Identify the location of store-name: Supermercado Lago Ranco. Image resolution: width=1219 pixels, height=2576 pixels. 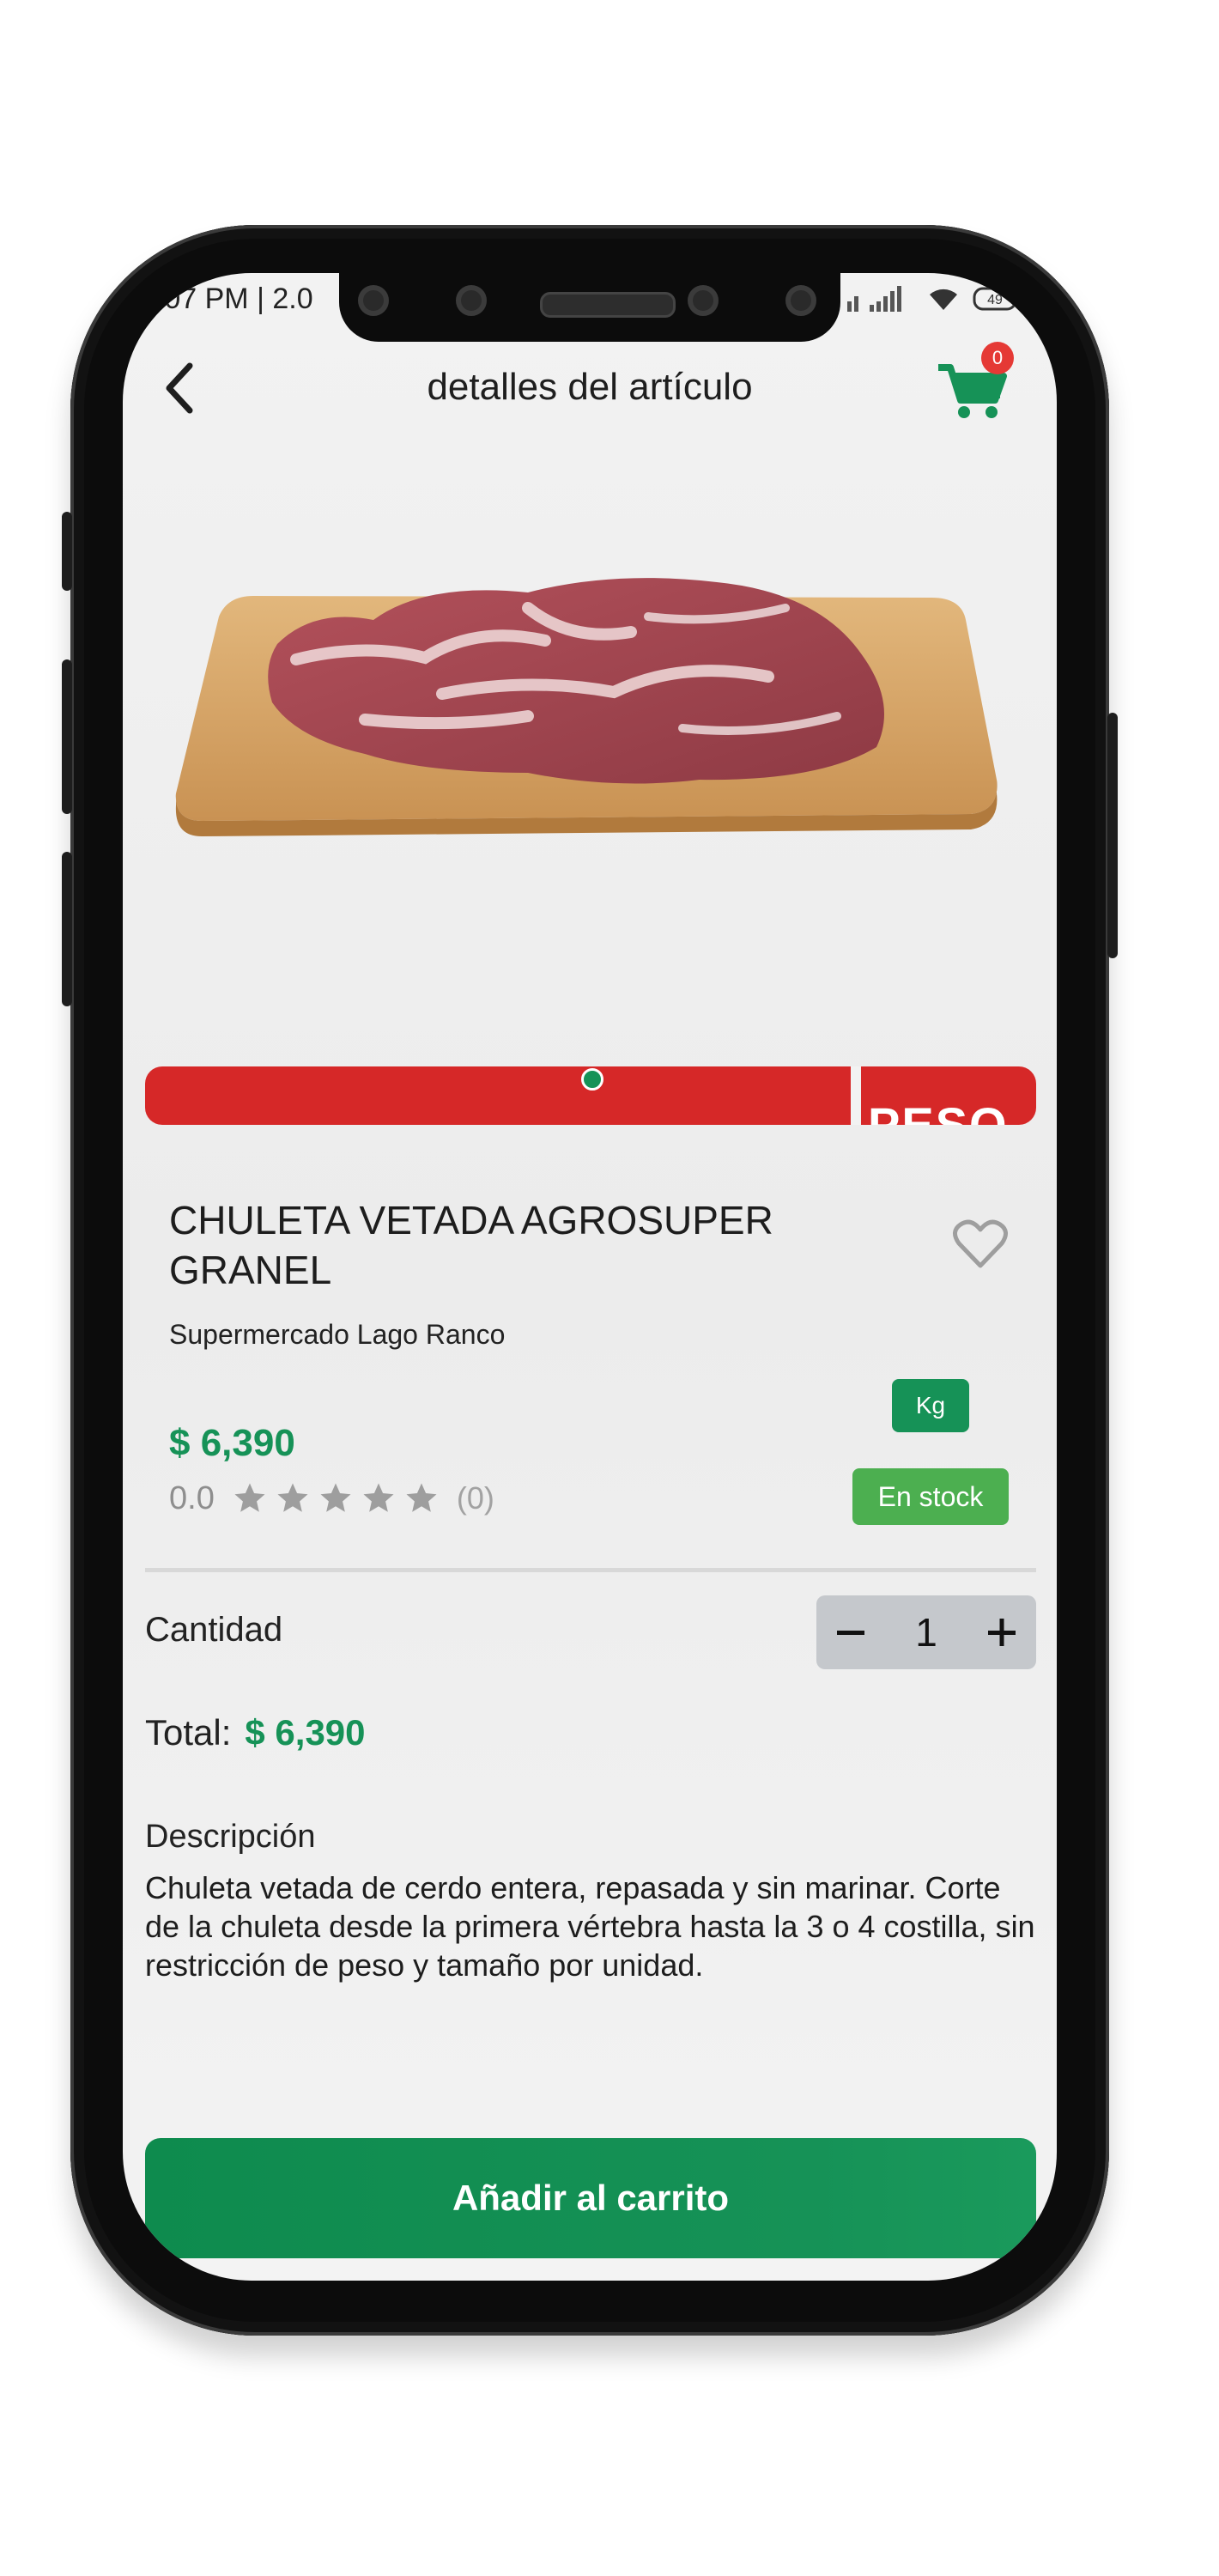
(337, 1334).